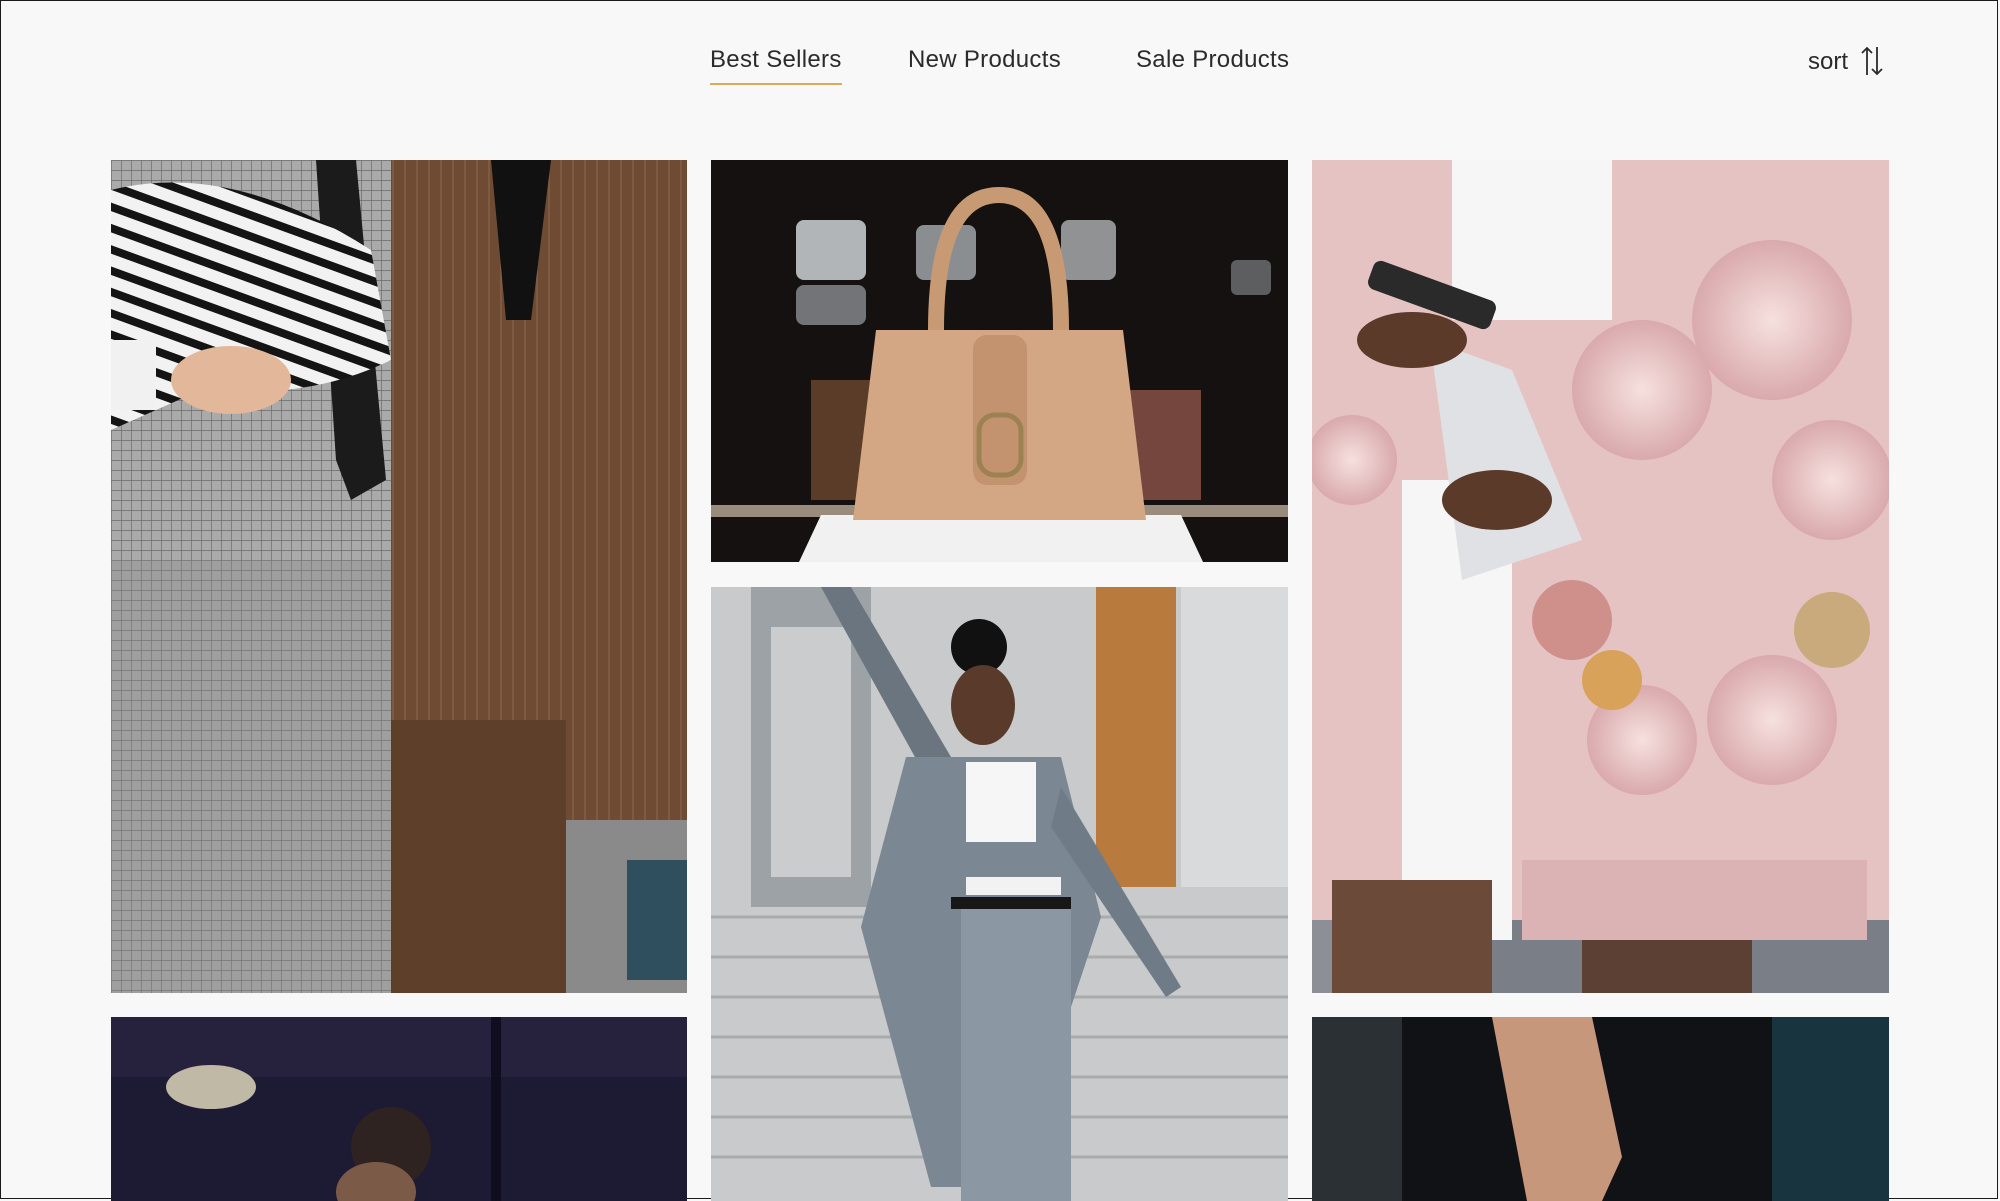  Describe the element at coordinates (999, 361) in the screenshot. I see `product-image-handbag` at that location.